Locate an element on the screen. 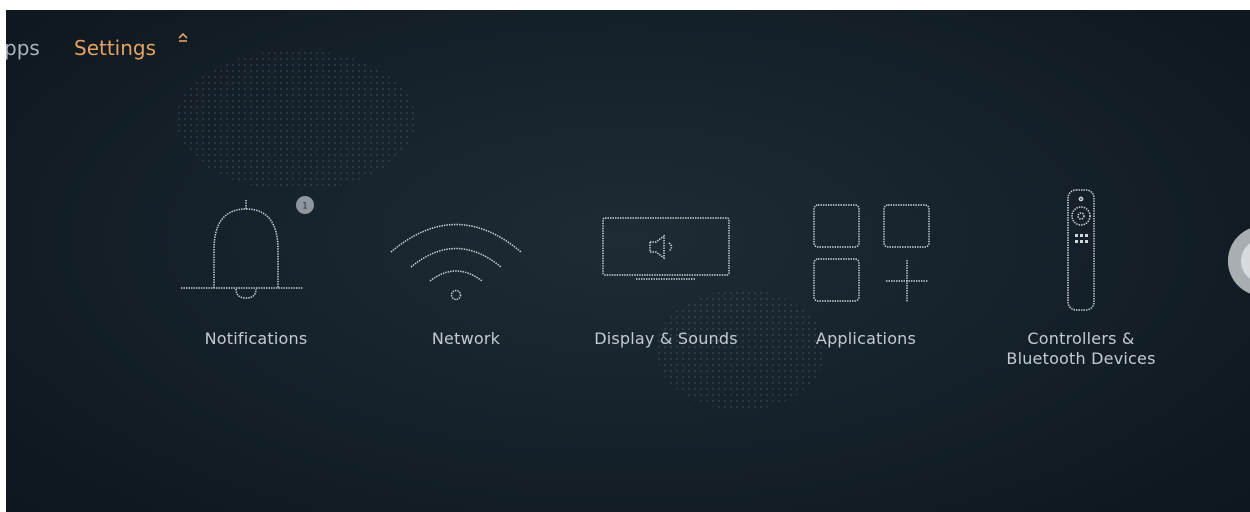  tile-label: Network is located at coordinates (466, 338).